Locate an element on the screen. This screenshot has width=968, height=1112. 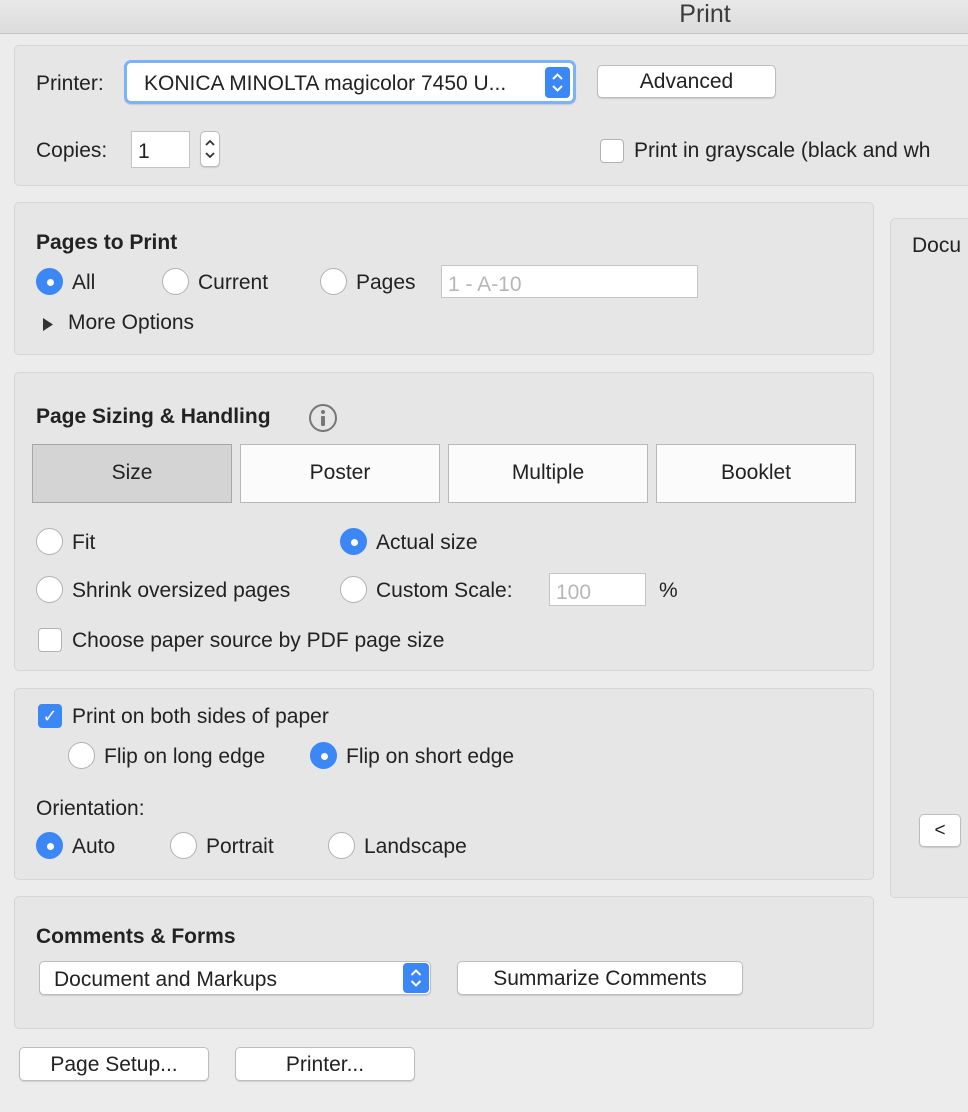
custom-scale-label: Custom Scale: is located at coordinates (444, 590).